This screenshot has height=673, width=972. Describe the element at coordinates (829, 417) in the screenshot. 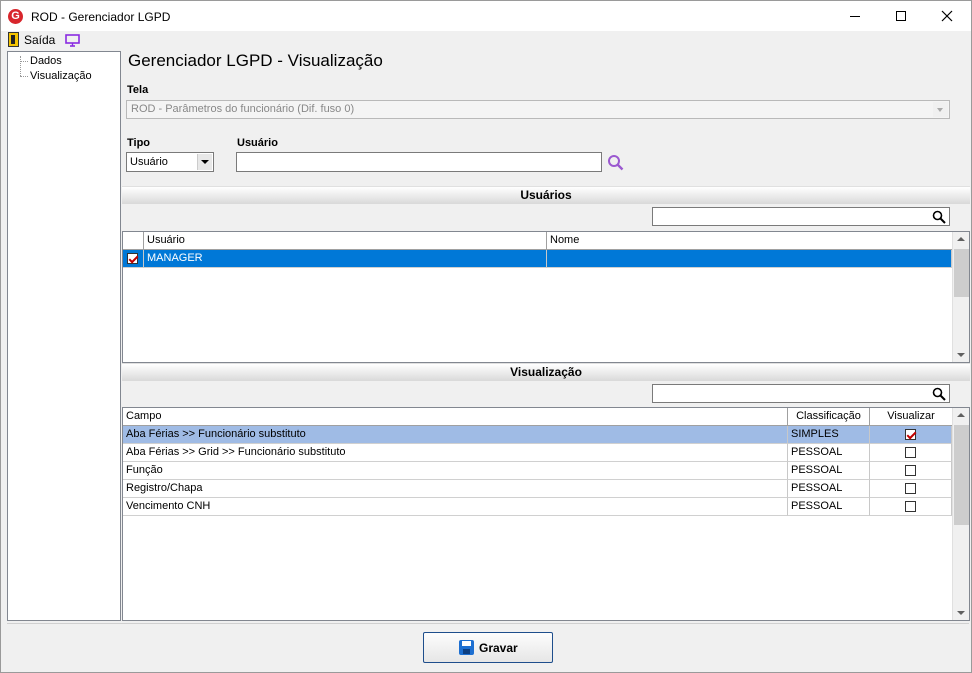

I see `column-header-classificacao: Classificação` at that location.